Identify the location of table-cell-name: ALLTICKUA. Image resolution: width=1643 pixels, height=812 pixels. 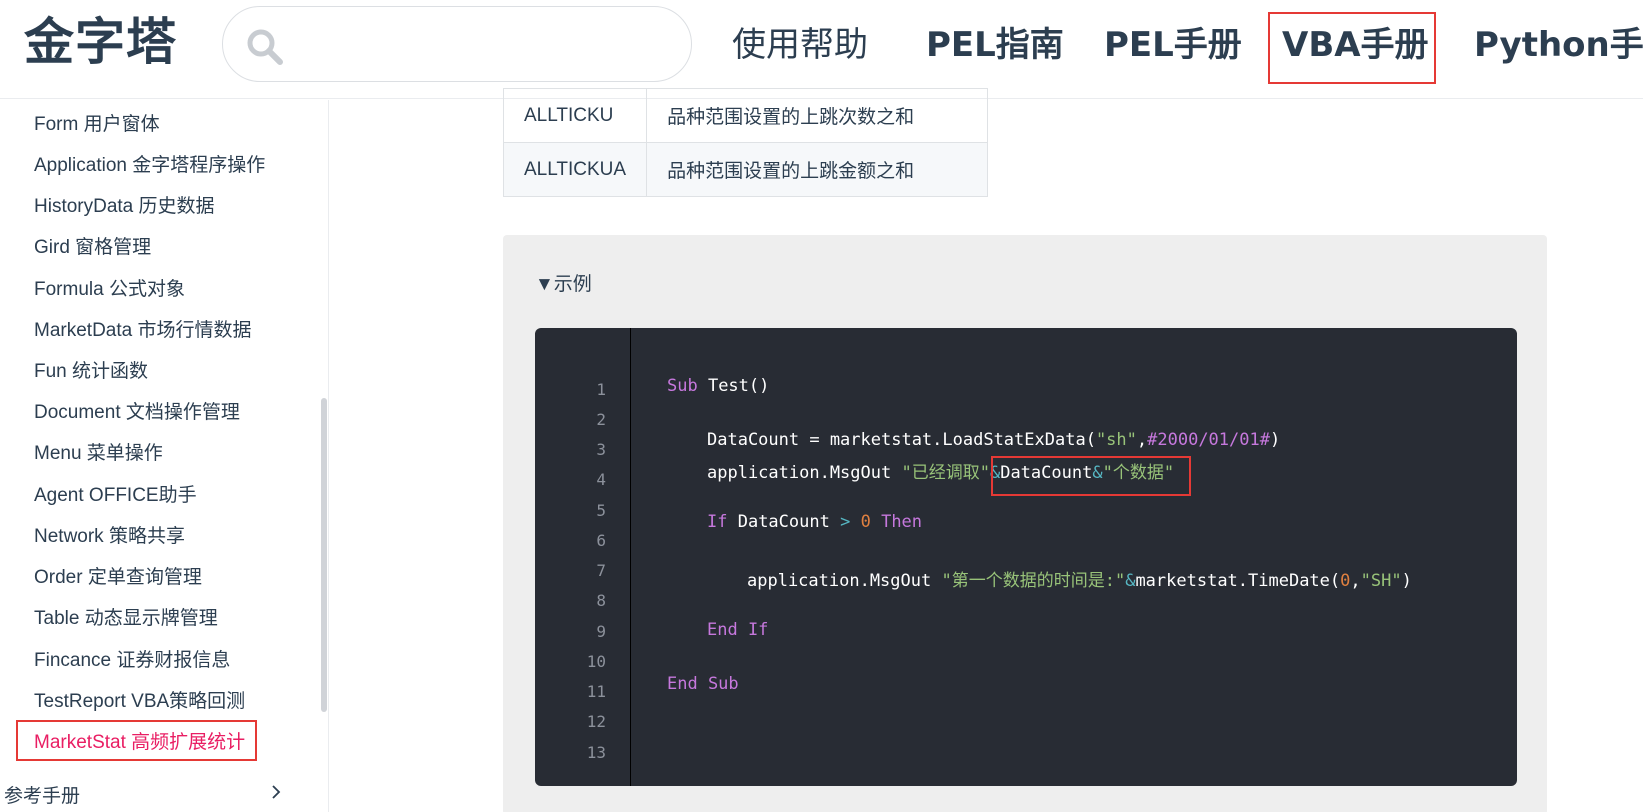
(575, 169).